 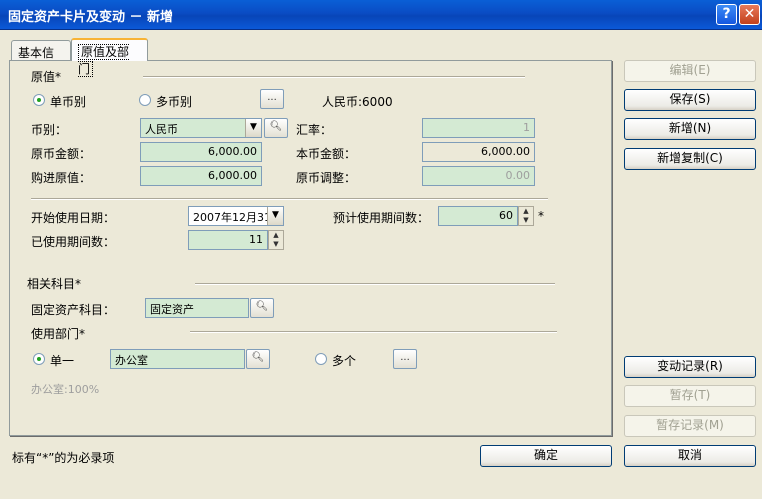 What do you see at coordinates (314, 130) in the screenshot?
I see `rate-label: 汇率：` at bounding box center [314, 130].